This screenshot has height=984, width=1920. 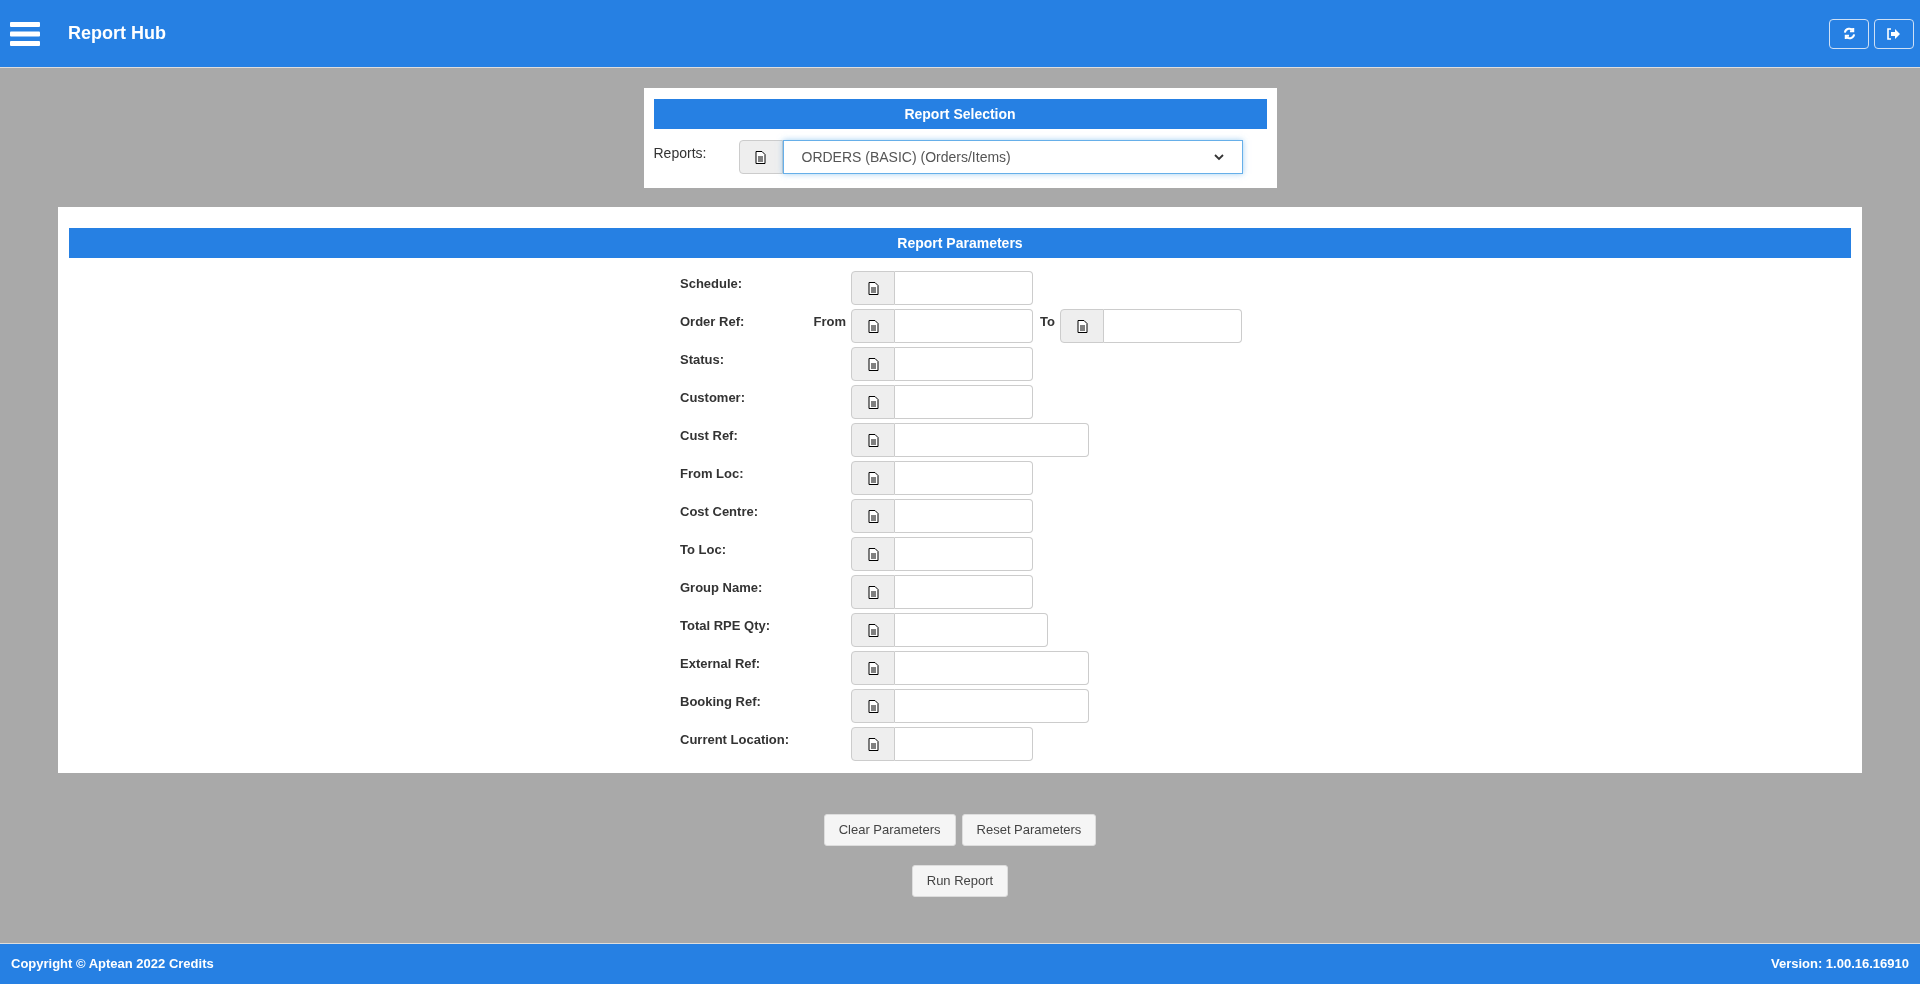 I want to click on refresh-icon, so click(x=1849, y=33).